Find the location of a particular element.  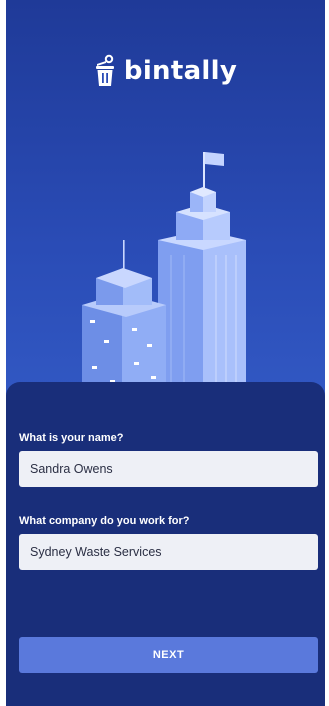

tall-tower is located at coordinates (202, 276).